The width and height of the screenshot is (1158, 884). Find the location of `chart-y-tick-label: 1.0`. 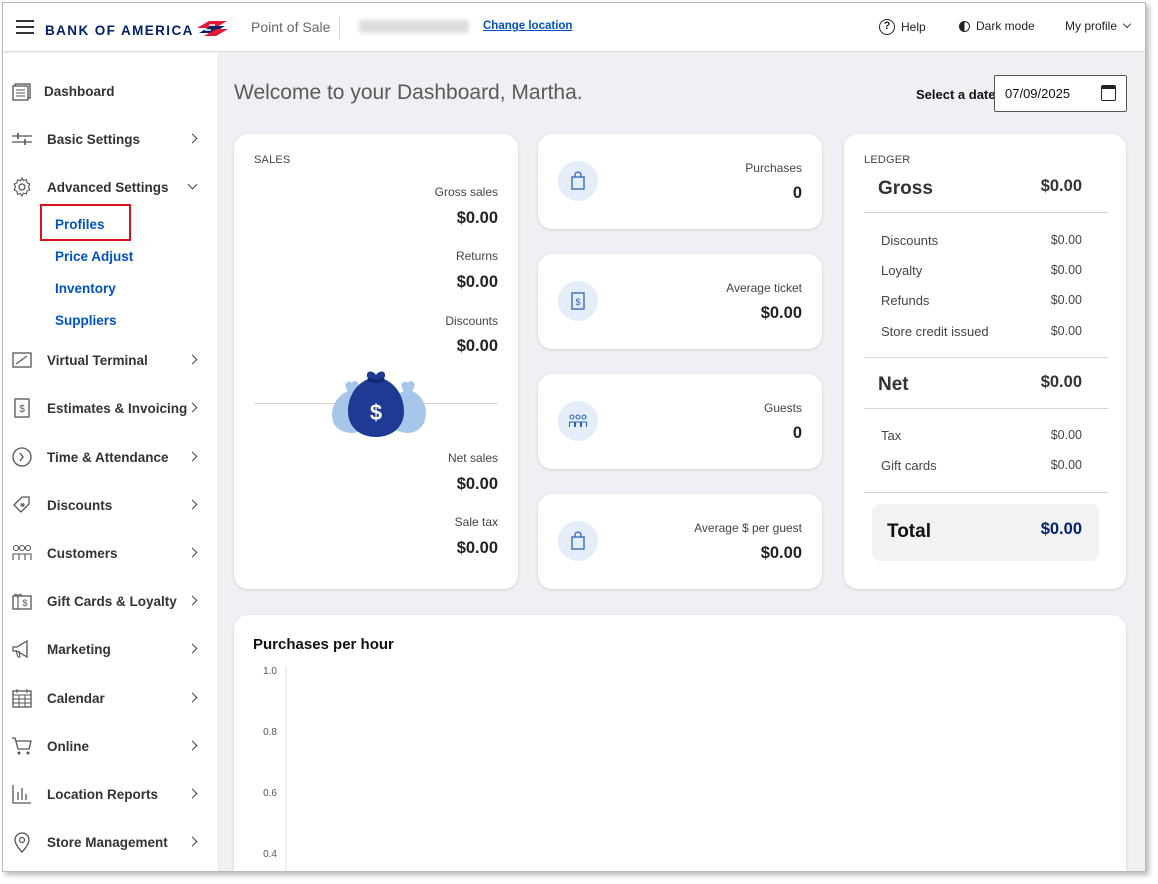

chart-y-tick-label: 1.0 is located at coordinates (270, 671).